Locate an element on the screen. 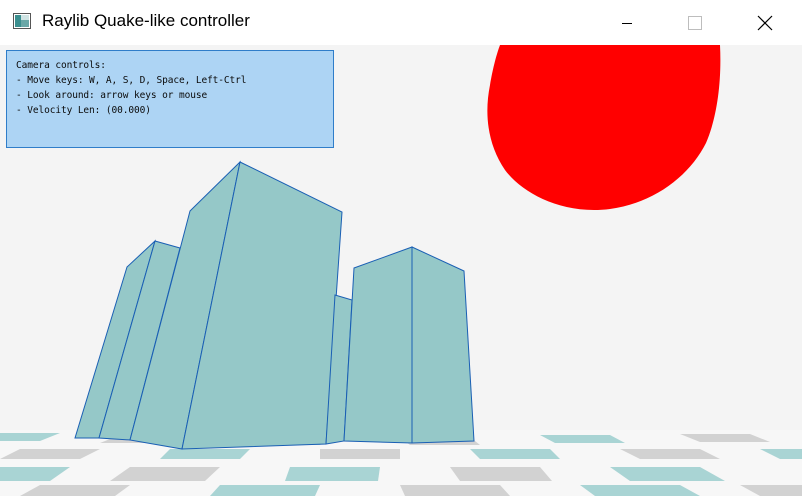  velocity-readout: - Velocity Len: (00.000) is located at coordinates (83, 110).